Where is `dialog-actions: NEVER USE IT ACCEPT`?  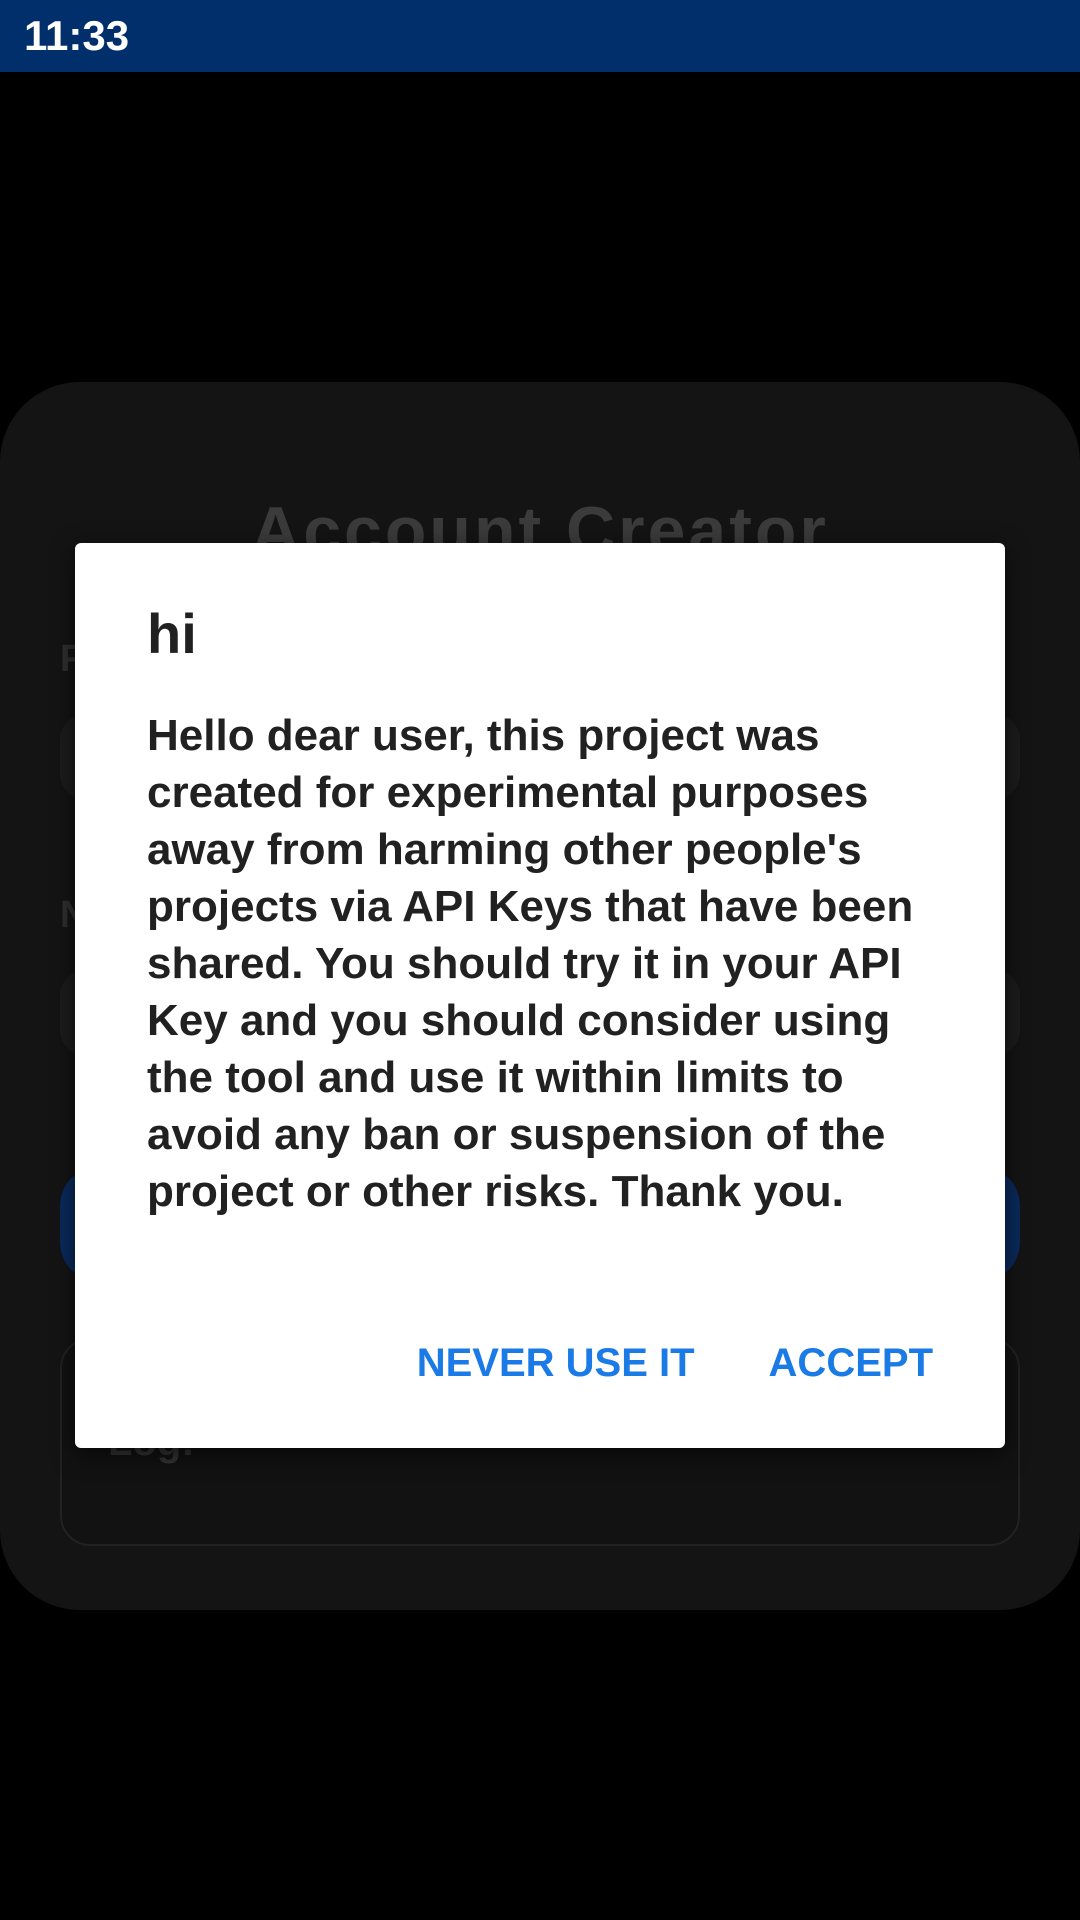
dialog-actions: NEVER USE IT ACCEPT is located at coordinates (675, 1363).